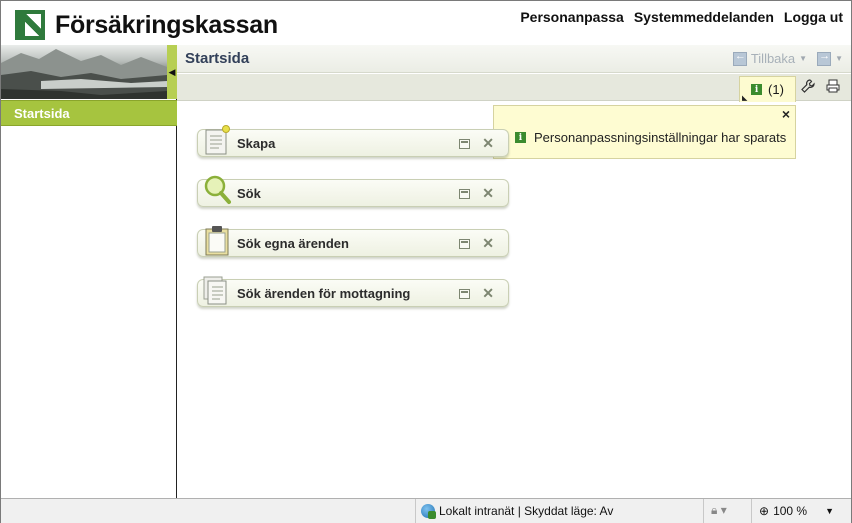 The width and height of the screenshot is (852, 523). What do you see at coordinates (704, 17) in the screenshot?
I see `system-messages-link: Systemmeddelanden` at bounding box center [704, 17].